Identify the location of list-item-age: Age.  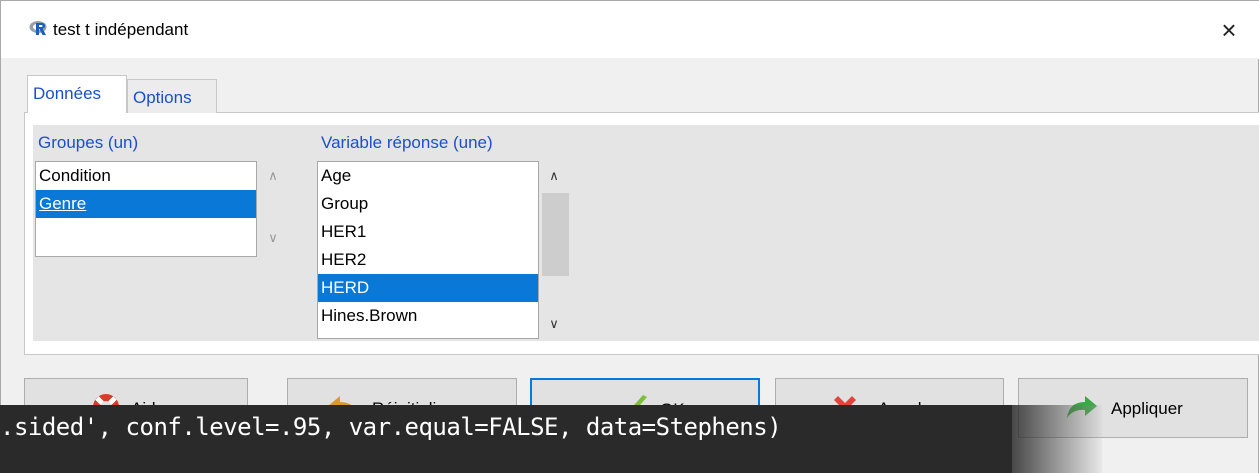
(428, 176).